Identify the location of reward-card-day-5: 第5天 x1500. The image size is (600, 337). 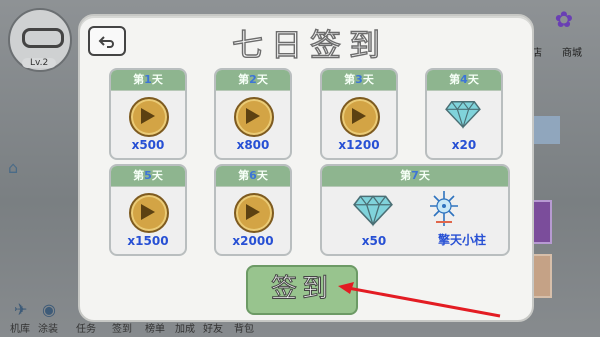
(148, 210).